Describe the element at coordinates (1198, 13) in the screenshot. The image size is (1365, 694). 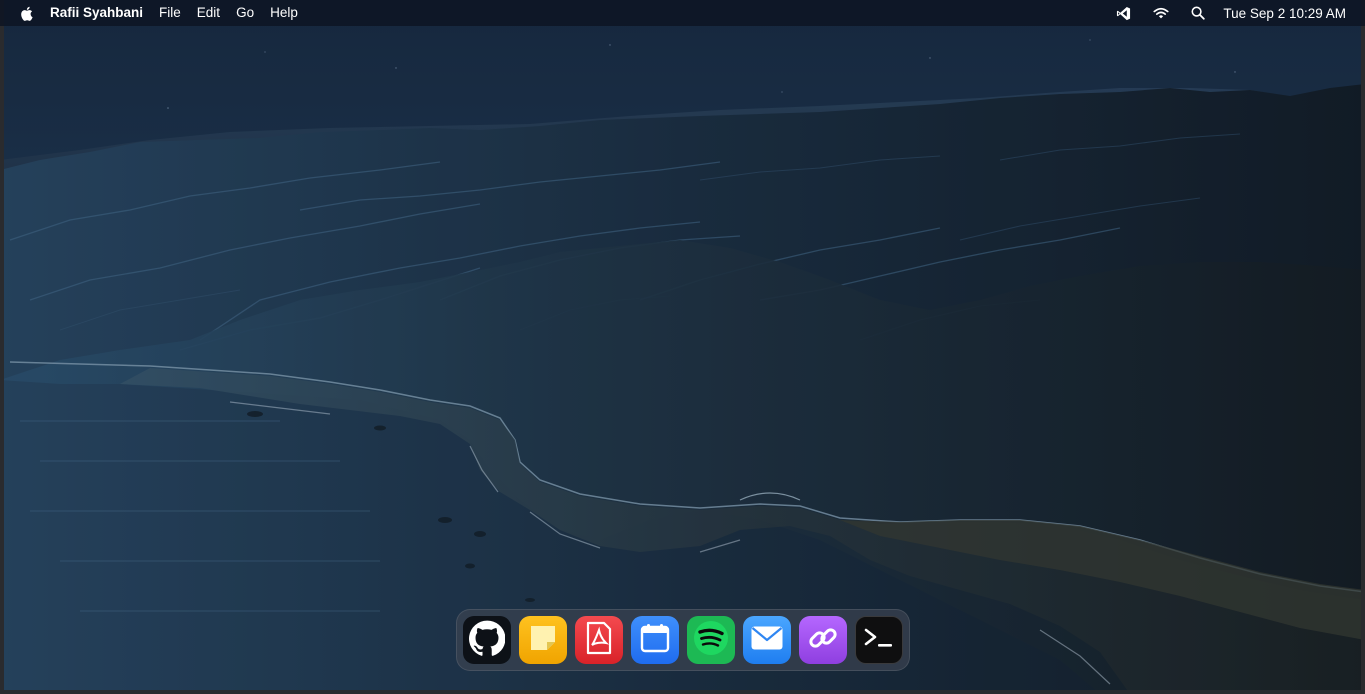
I see `search-icon` at that location.